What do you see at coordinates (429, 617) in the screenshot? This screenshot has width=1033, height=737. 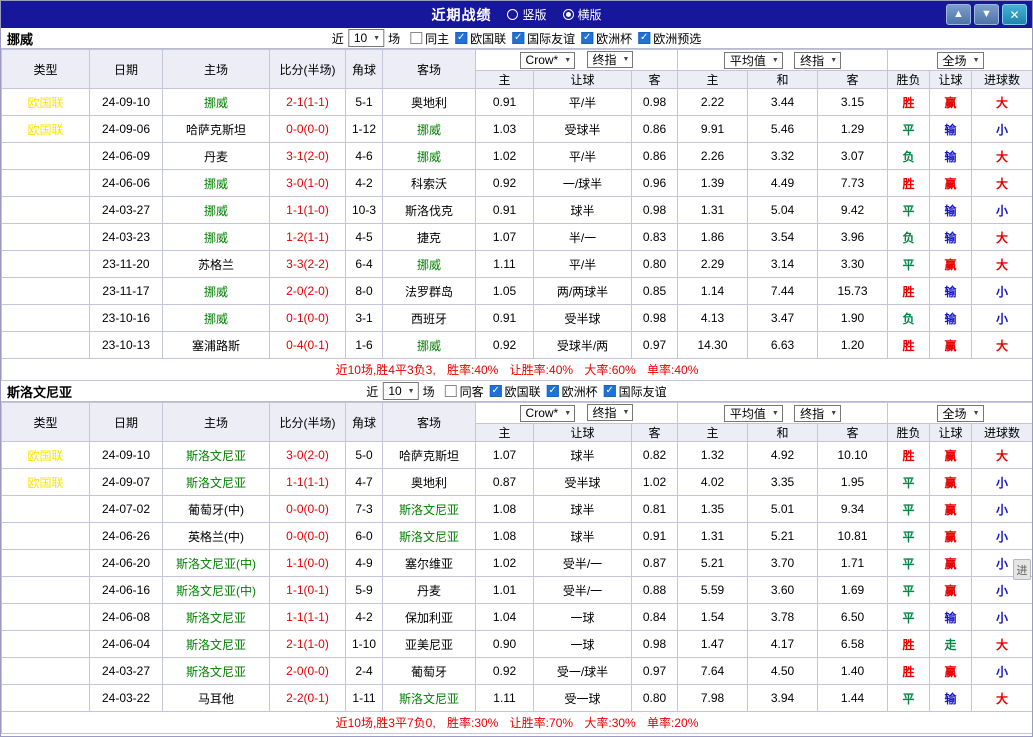 I see `away-team: 保加利亚` at bounding box center [429, 617].